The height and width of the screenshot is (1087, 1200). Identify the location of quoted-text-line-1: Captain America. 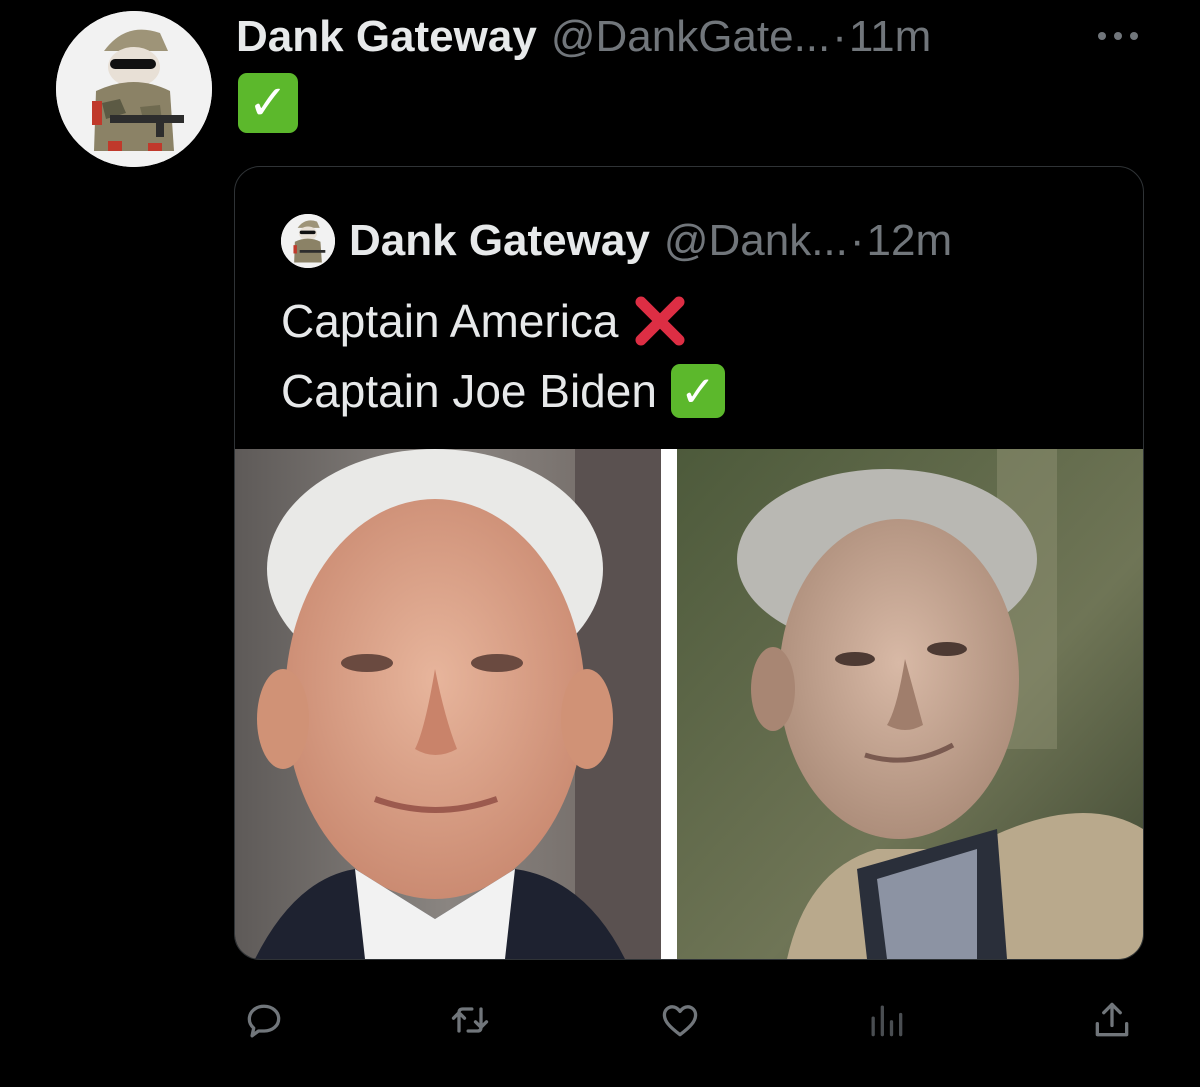
(484, 321).